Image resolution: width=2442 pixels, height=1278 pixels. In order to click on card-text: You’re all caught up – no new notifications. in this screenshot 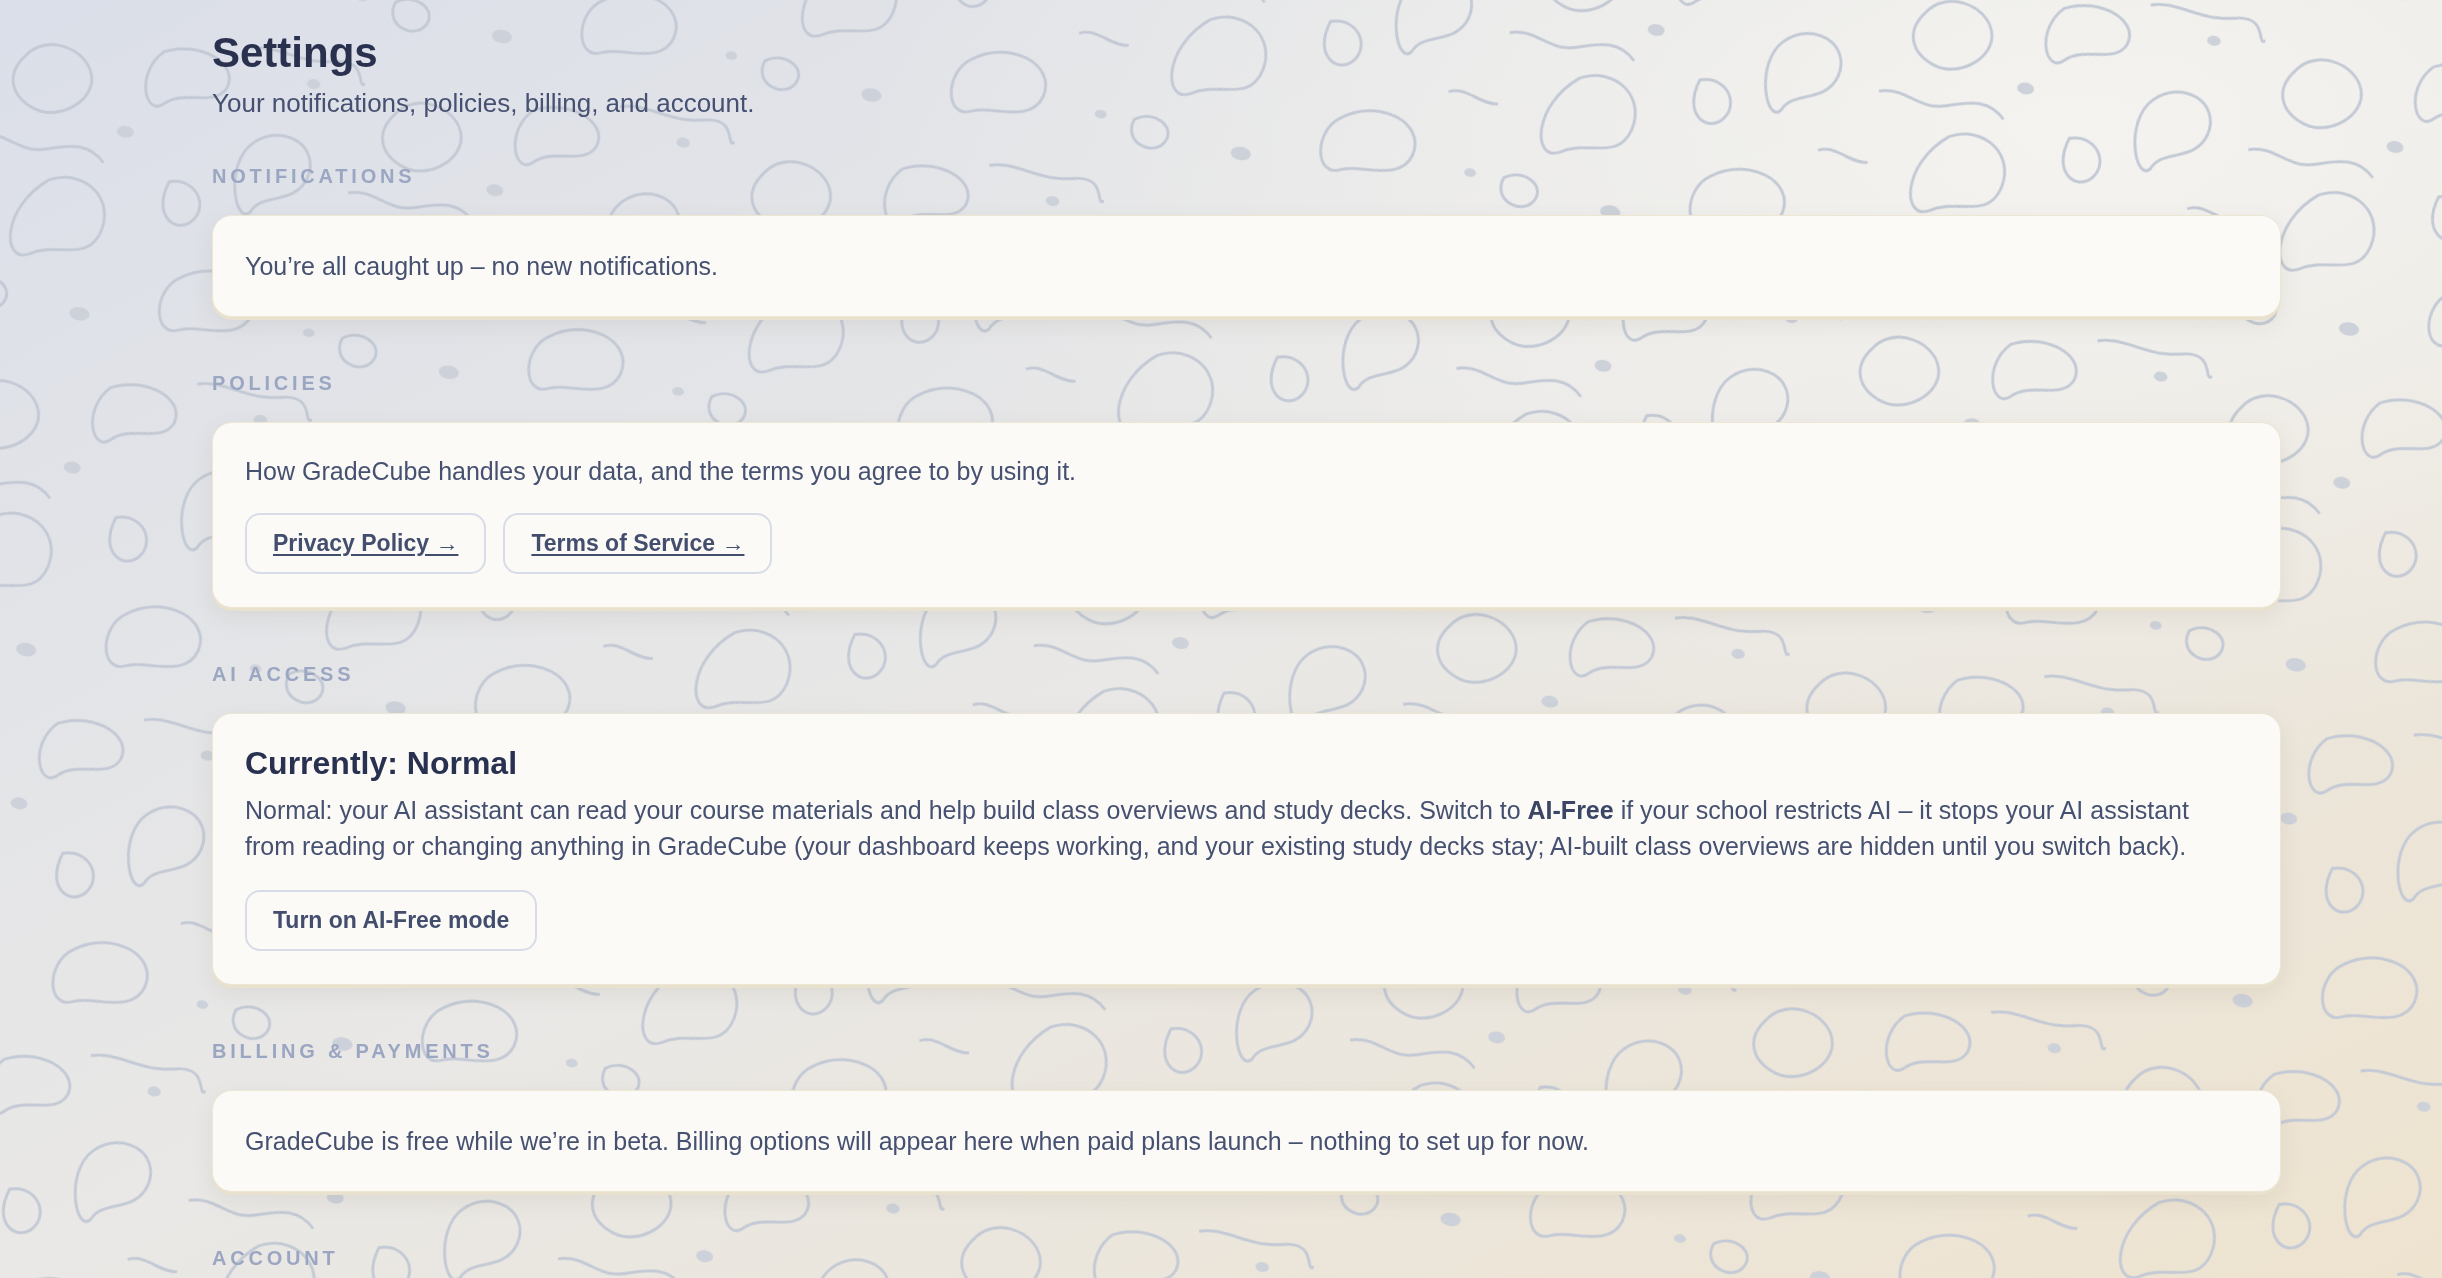, I will do `click(482, 266)`.